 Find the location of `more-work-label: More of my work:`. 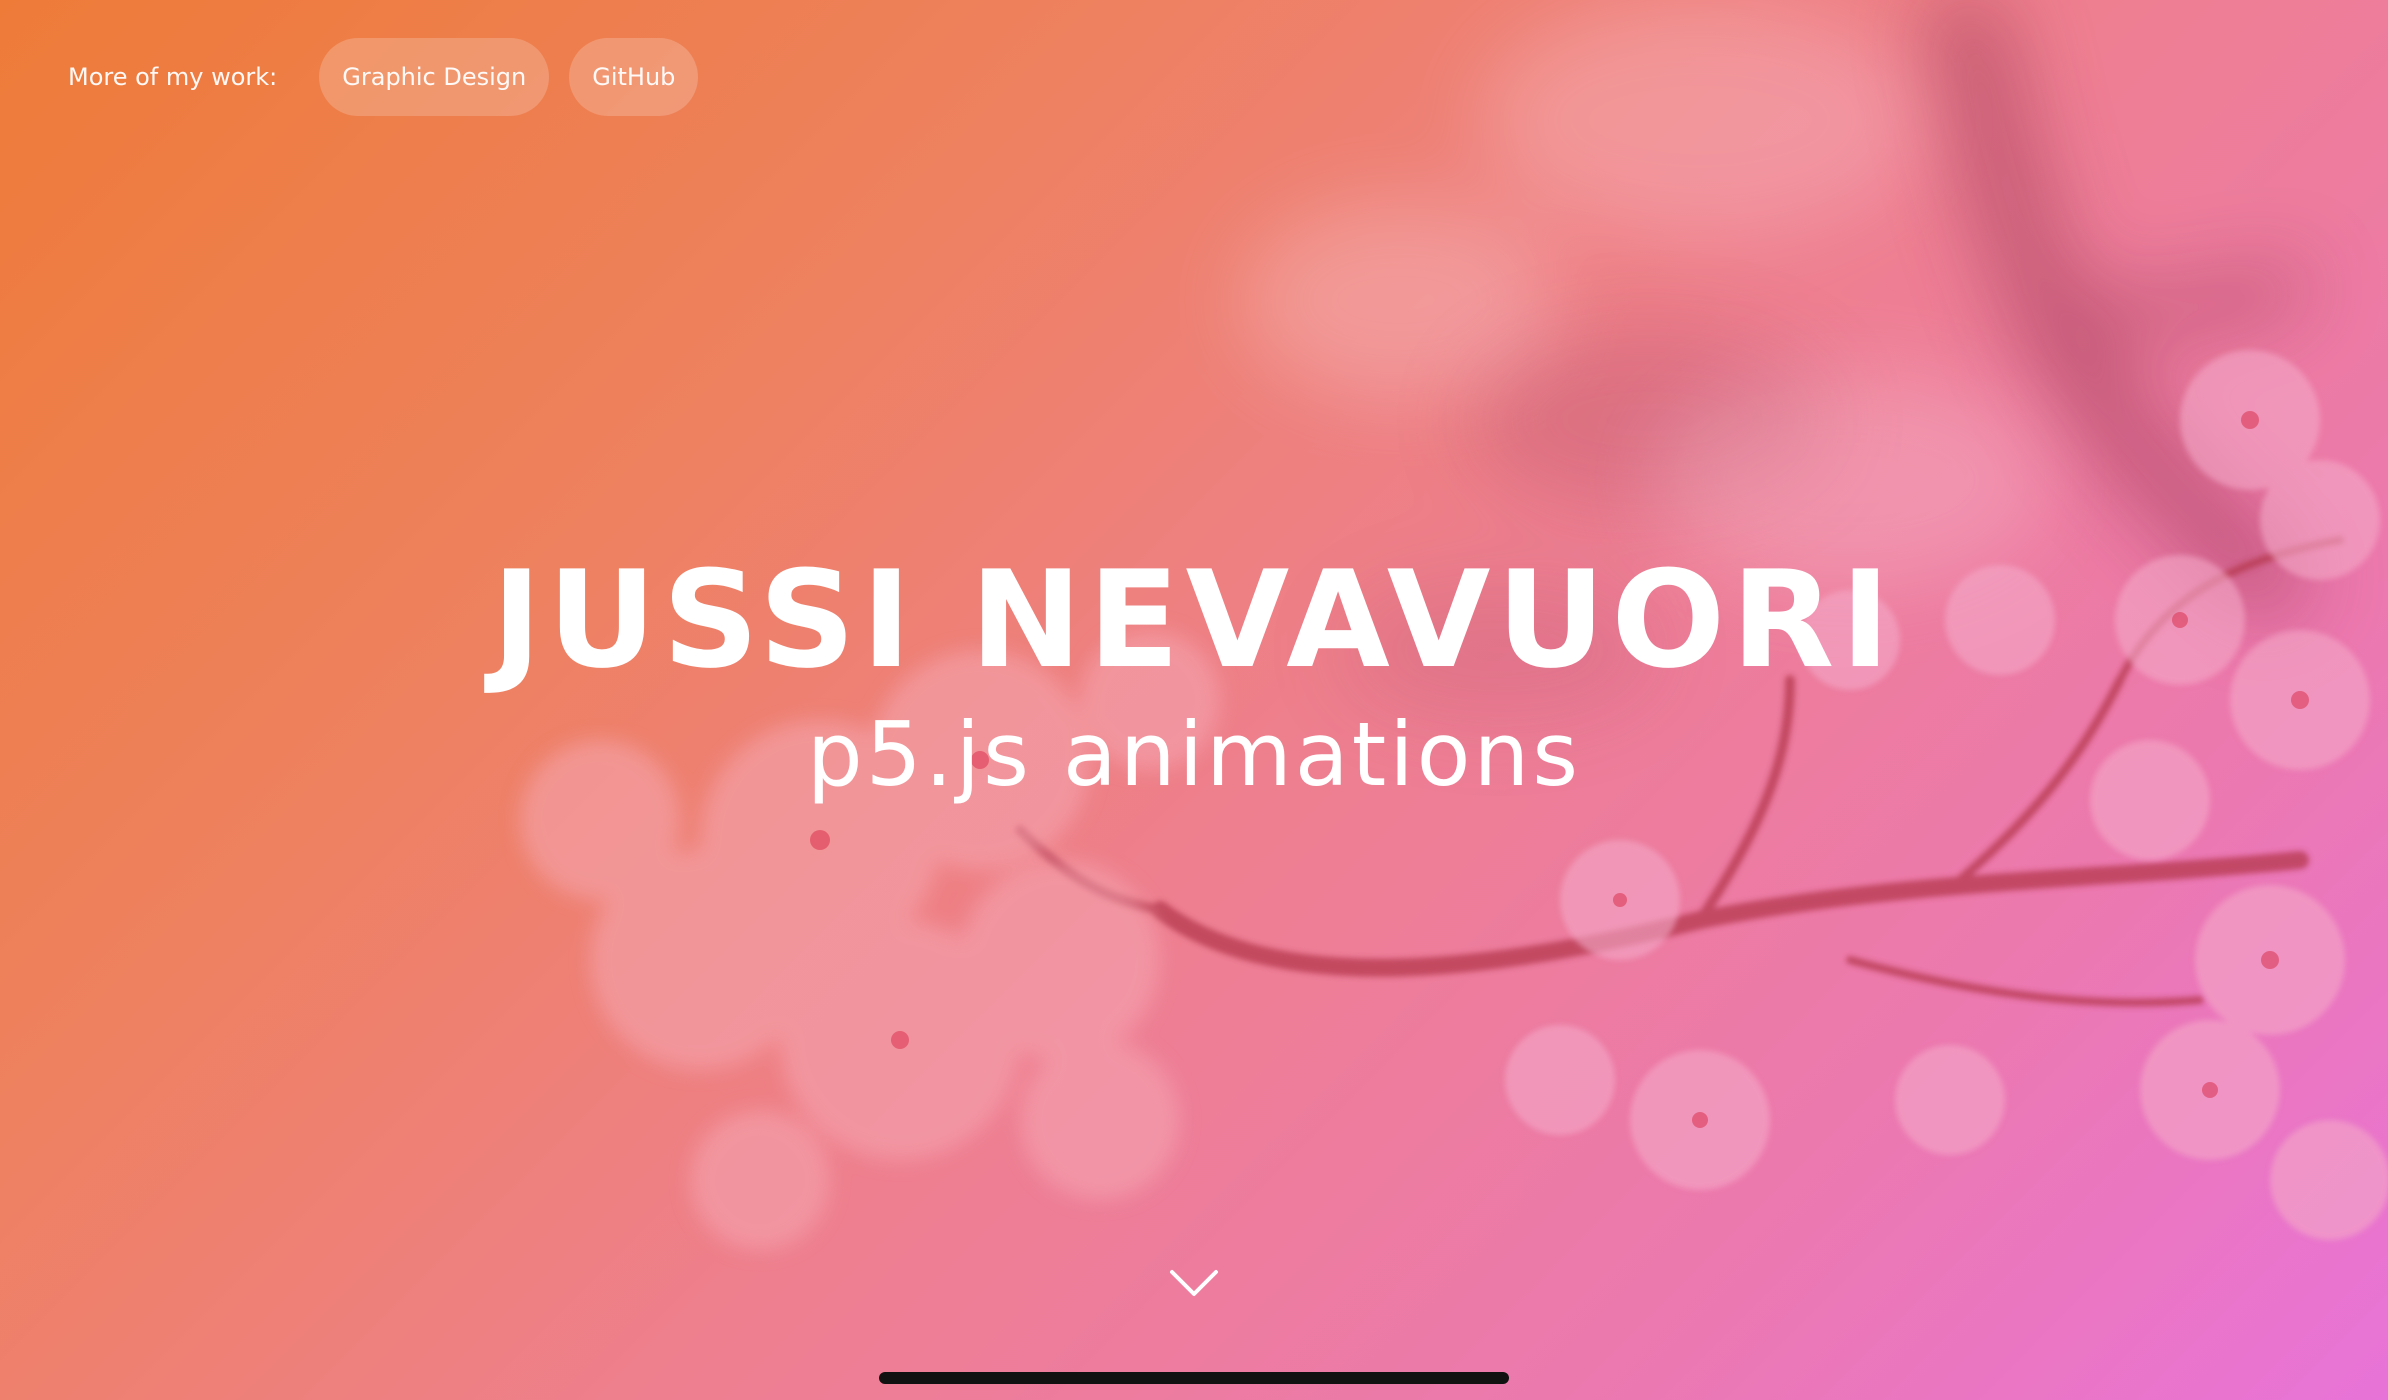

more-work-label: More of my work: is located at coordinates (173, 77).